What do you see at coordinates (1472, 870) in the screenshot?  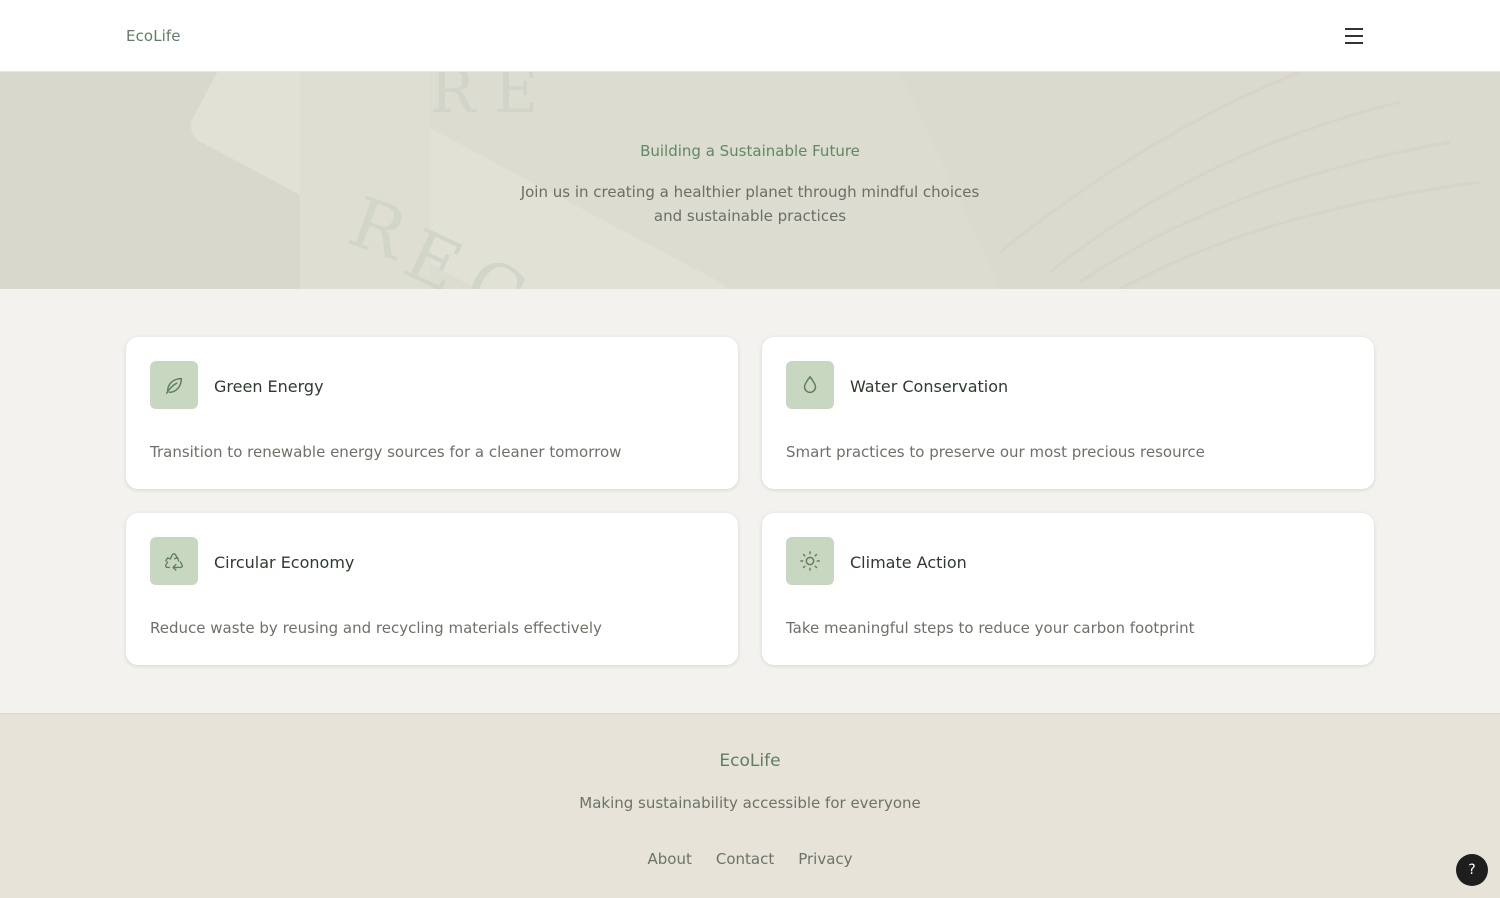 I see `help-button: ?` at bounding box center [1472, 870].